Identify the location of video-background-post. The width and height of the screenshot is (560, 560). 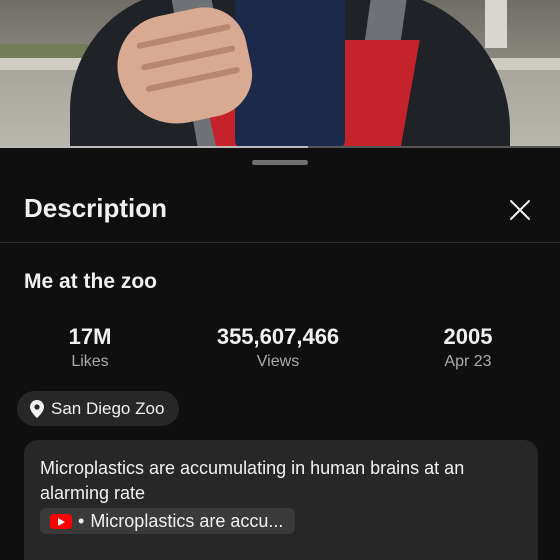
(496, 24).